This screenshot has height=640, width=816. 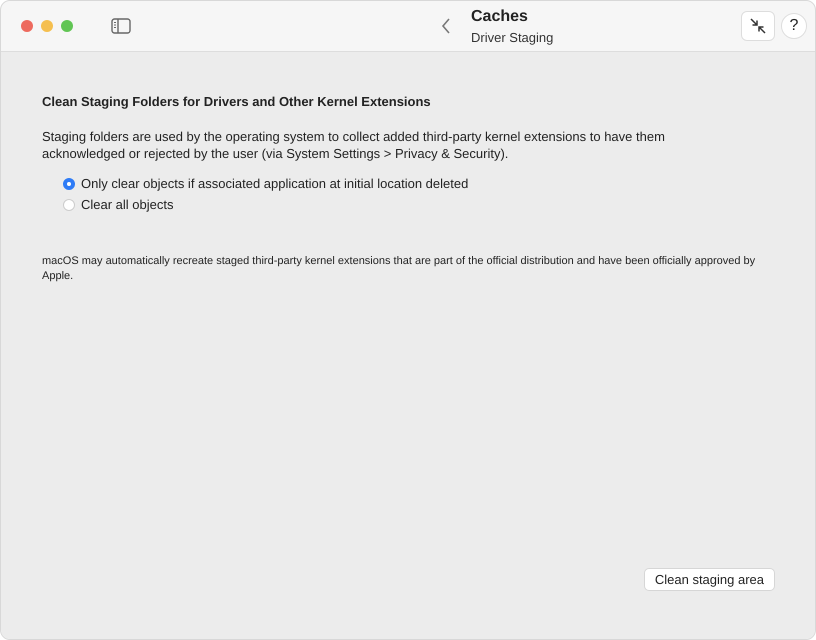 What do you see at coordinates (709, 579) in the screenshot?
I see `clean-staging-button: Clean staging area` at bounding box center [709, 579].